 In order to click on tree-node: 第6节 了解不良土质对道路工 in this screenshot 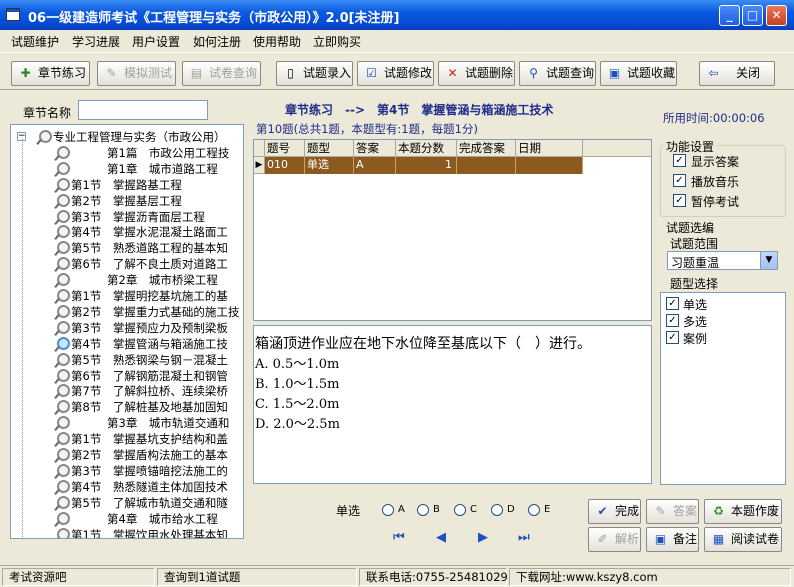, I will do `click(127, 264)`.